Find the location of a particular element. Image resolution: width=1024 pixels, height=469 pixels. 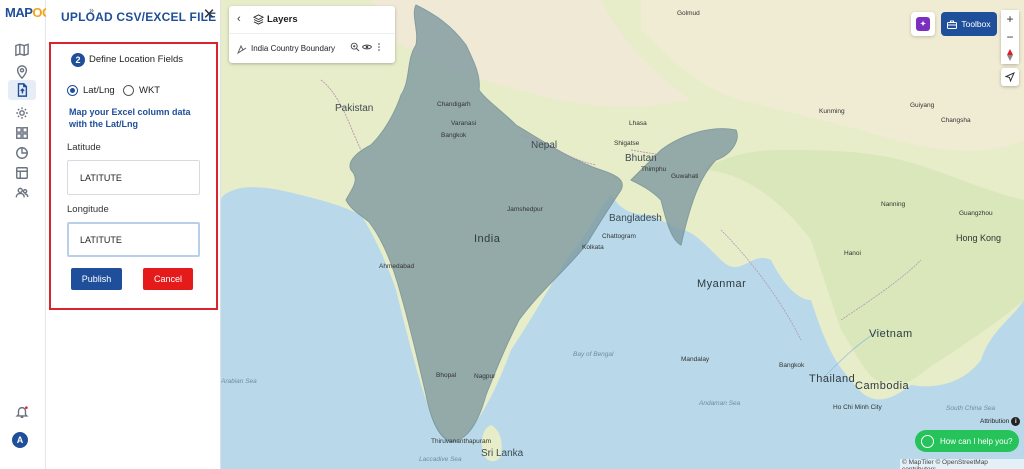

zoom-controls: + − is located at coordinates (1010, 37).